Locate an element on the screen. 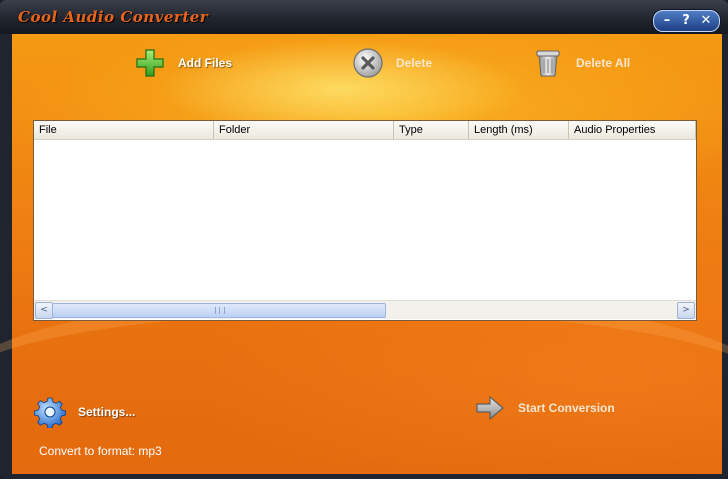 The height and width of the screenshot is (479, 728). help-button: ? is located at coordinates (686, 21).